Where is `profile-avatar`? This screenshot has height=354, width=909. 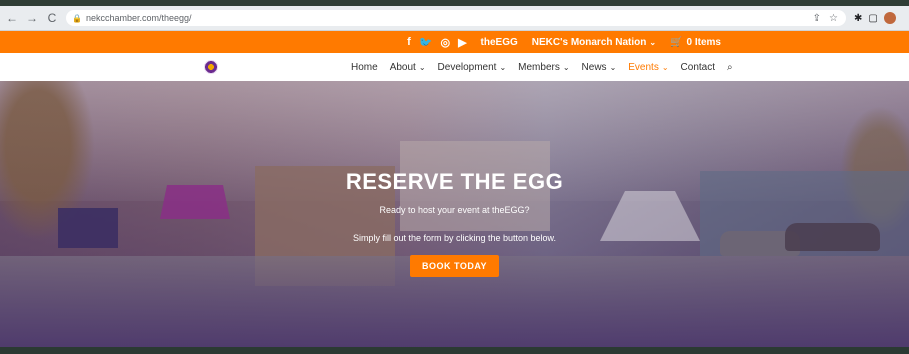
profile-avatar is located at coordinates (889, 18).